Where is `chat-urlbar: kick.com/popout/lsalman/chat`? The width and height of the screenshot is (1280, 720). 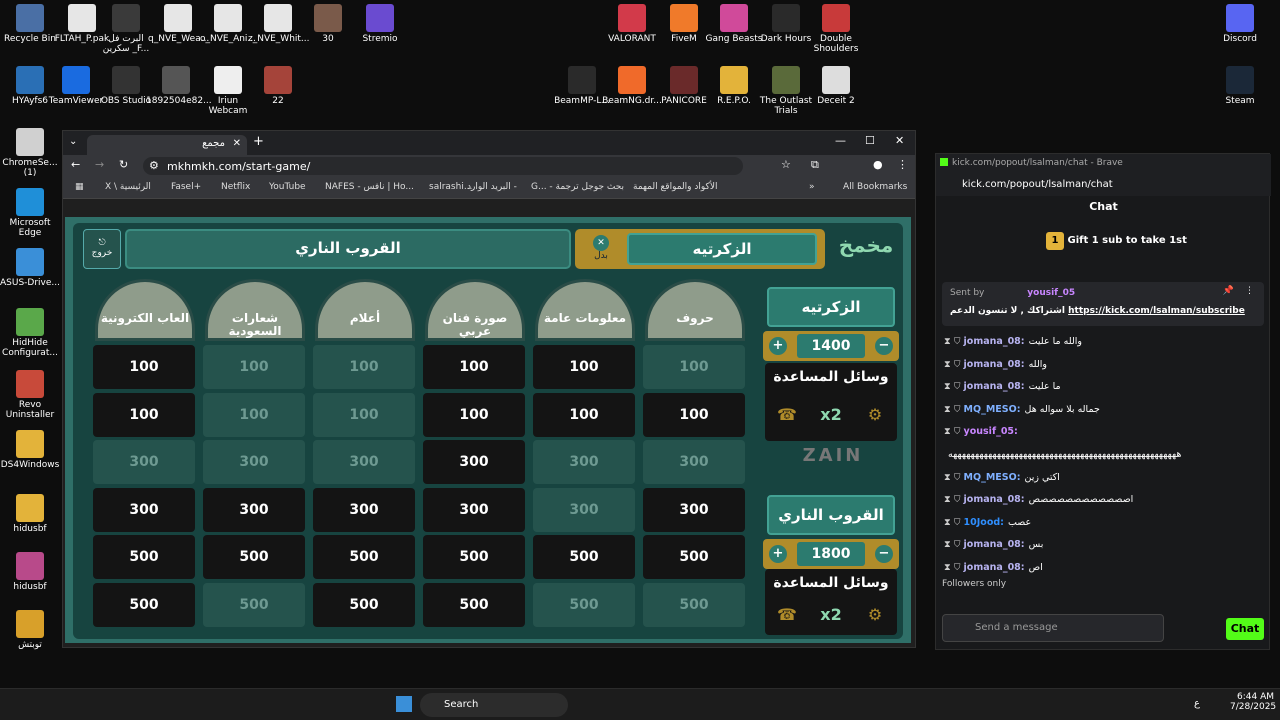 chat-urlbar: kick.com/popout/lsalman/chat is located at coordinates (1103, 185).